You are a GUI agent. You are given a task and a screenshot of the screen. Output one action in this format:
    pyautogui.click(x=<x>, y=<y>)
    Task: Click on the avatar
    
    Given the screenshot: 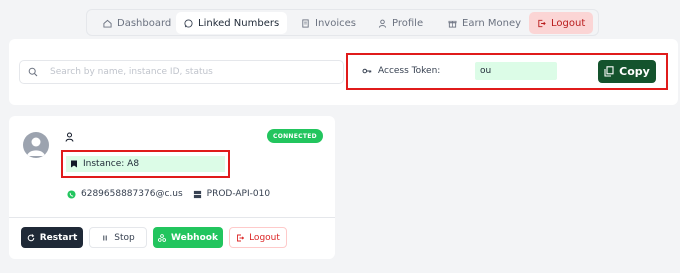 What is the action you would take?
    pyautogui.click(x=36, y=145)
    